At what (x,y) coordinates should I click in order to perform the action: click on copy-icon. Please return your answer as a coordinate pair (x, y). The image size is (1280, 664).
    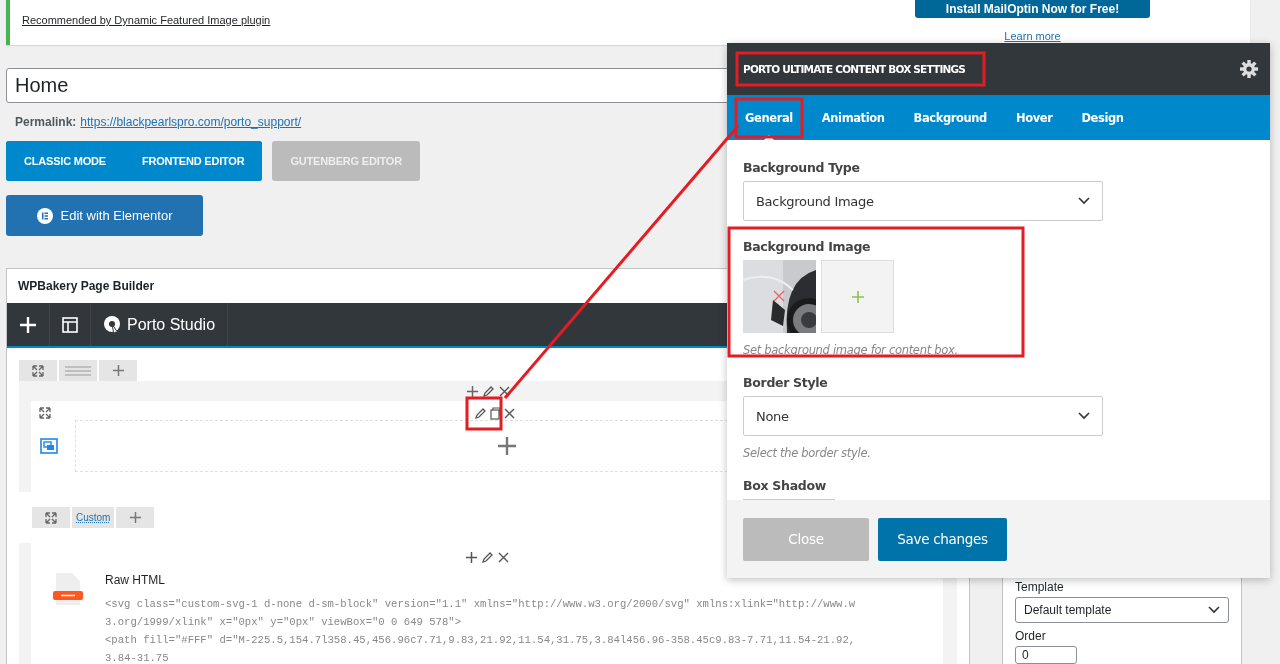
    Looking at the image, I should click on (494, 413).